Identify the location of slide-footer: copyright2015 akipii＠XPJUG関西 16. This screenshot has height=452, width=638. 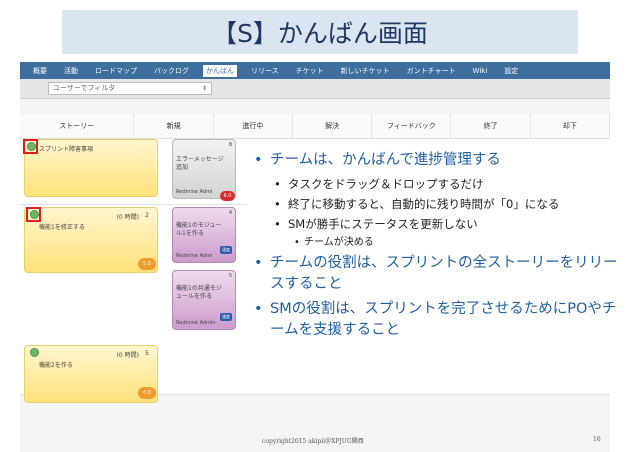
(319, 441).